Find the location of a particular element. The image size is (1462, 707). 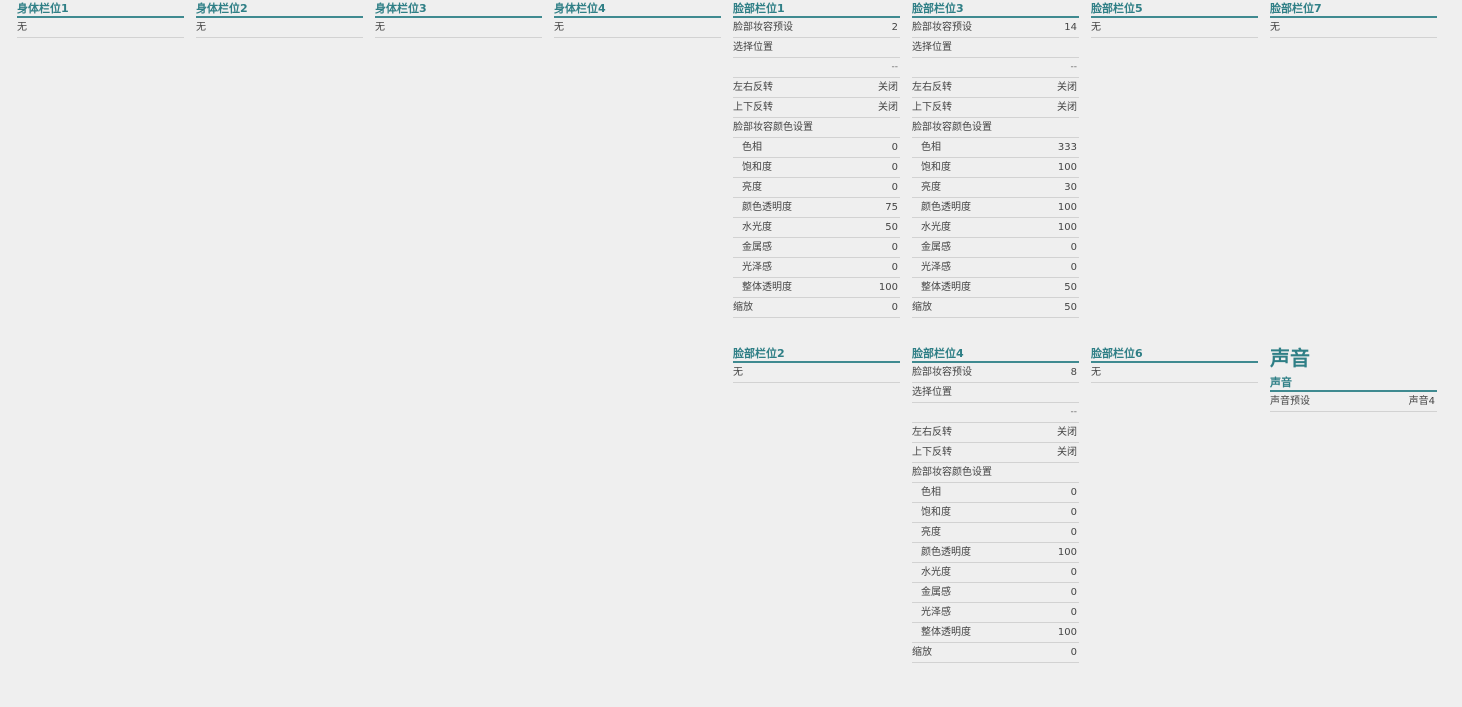

hue-row: 色相 333 is located at coordinates (995, 148).